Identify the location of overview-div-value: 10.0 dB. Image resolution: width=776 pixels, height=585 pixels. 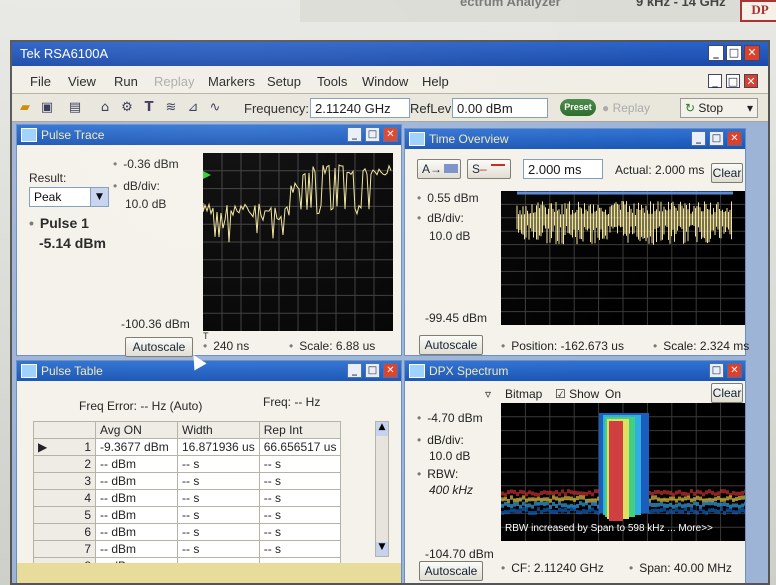
(449, 236).